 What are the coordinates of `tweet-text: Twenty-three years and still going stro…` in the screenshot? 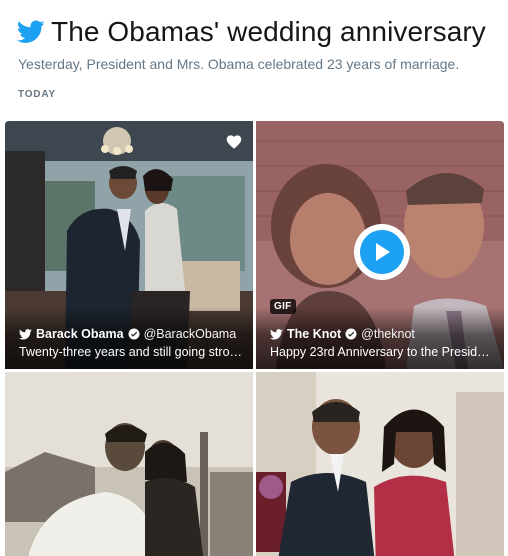 It's located at (131, 352).